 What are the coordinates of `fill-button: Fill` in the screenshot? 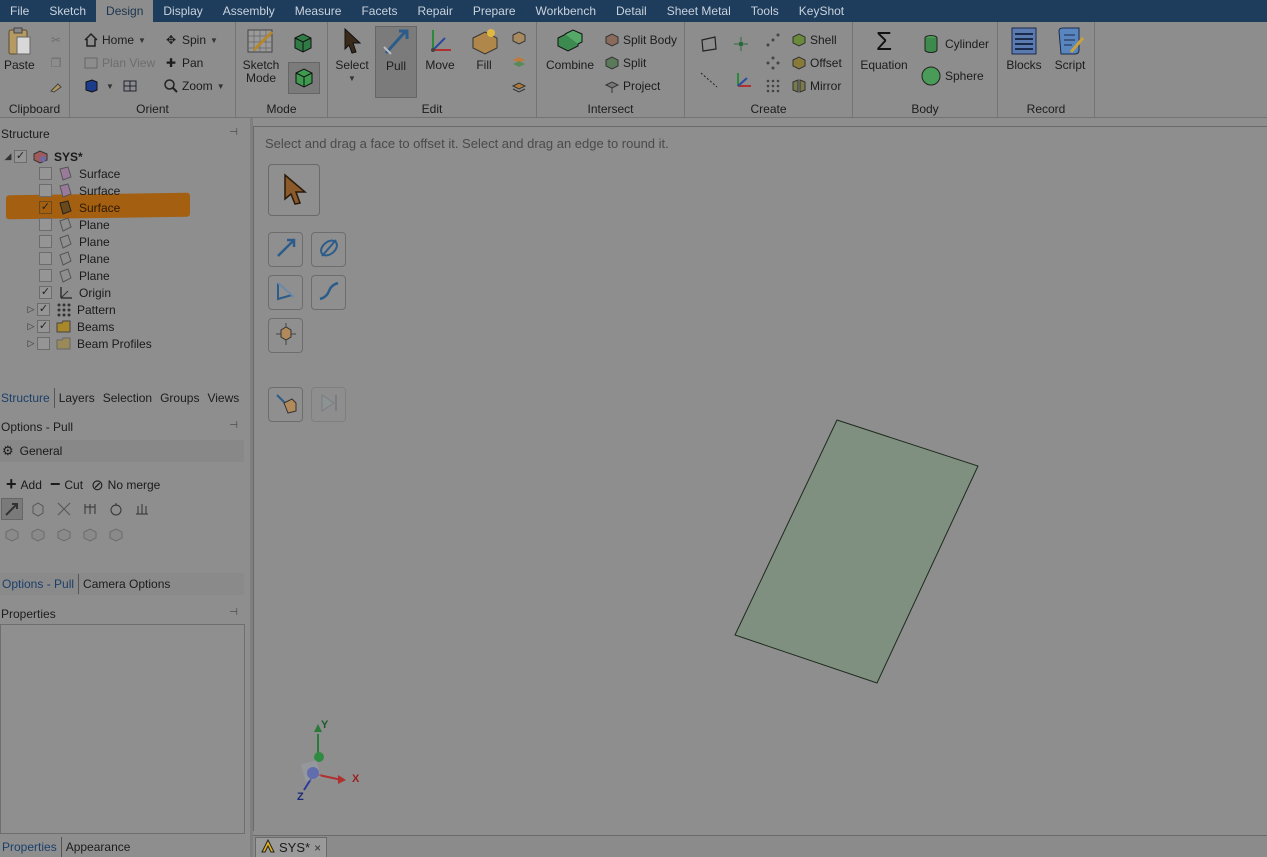 It's located at (484, 49).